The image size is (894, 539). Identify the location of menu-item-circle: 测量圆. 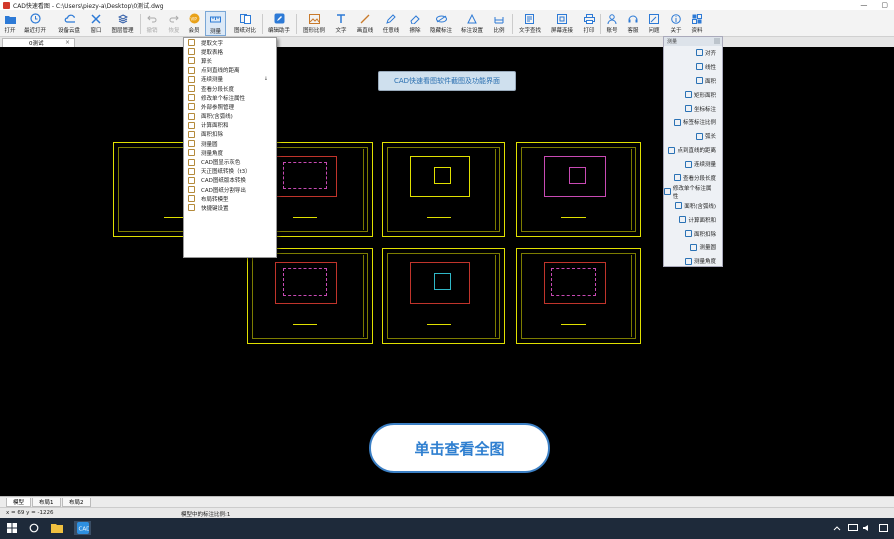
(230, 143).